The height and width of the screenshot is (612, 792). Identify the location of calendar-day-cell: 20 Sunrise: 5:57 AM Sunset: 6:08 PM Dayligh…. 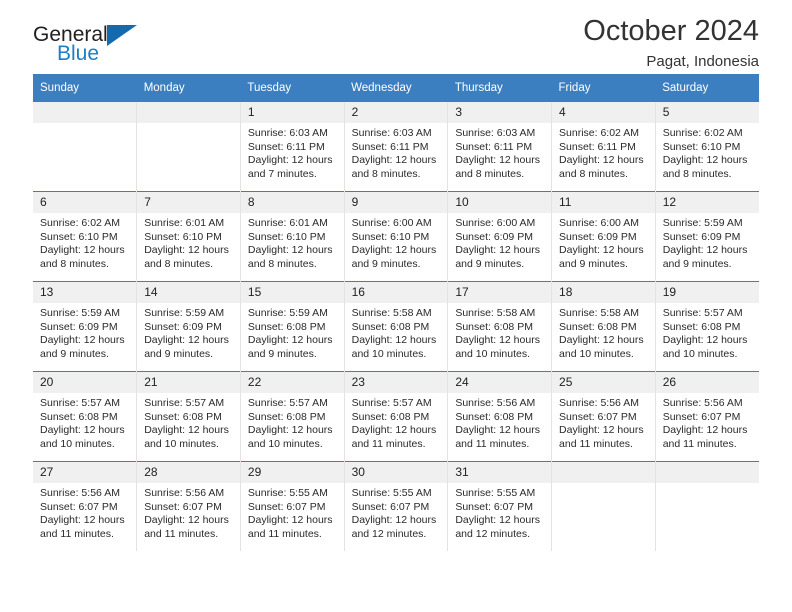
(85, 416).